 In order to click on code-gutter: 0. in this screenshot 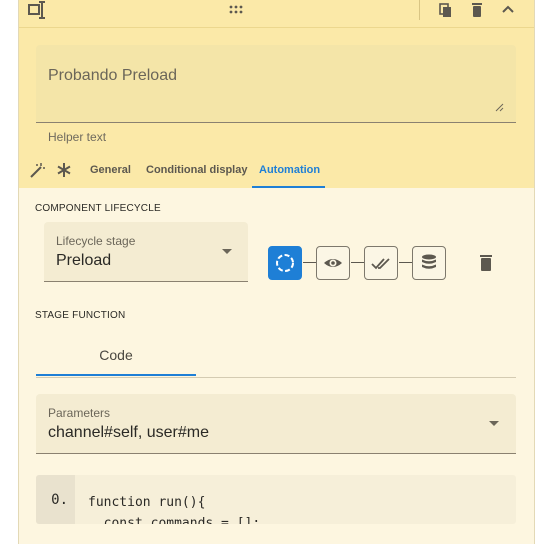, I will do `click(55, 499)`.